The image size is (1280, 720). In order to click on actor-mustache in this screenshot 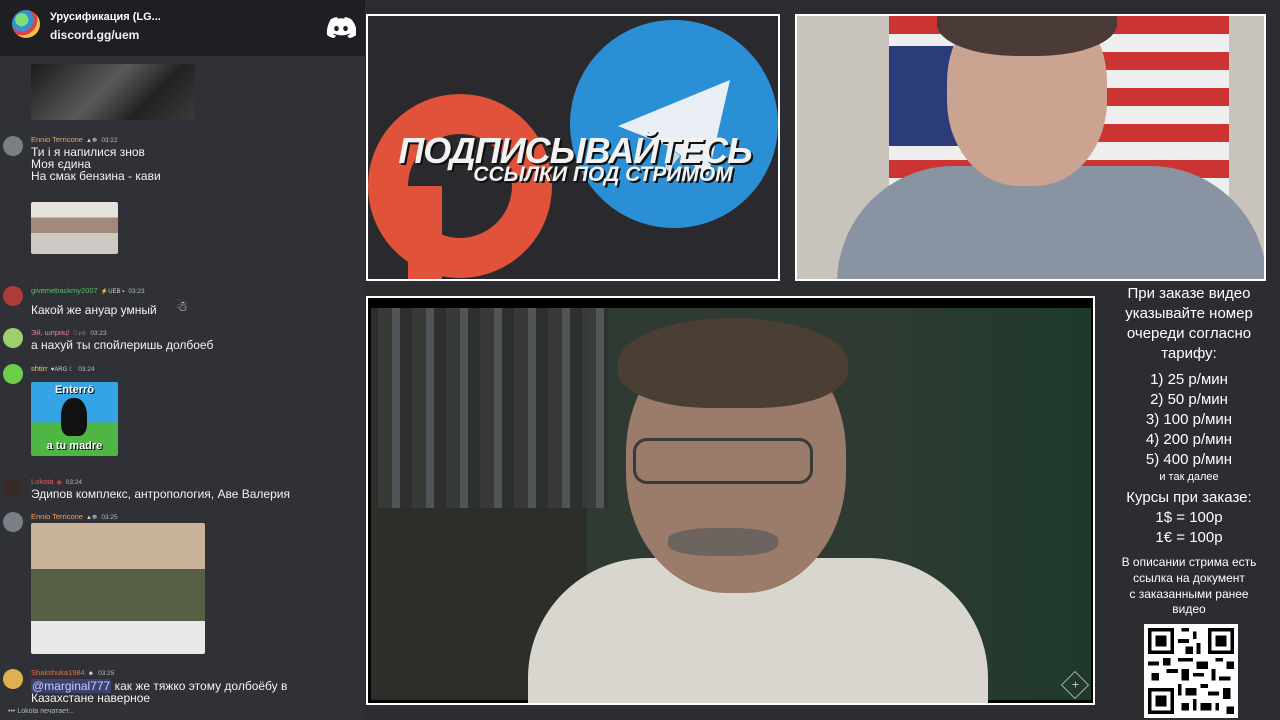, I will do `click(723, 542)`.